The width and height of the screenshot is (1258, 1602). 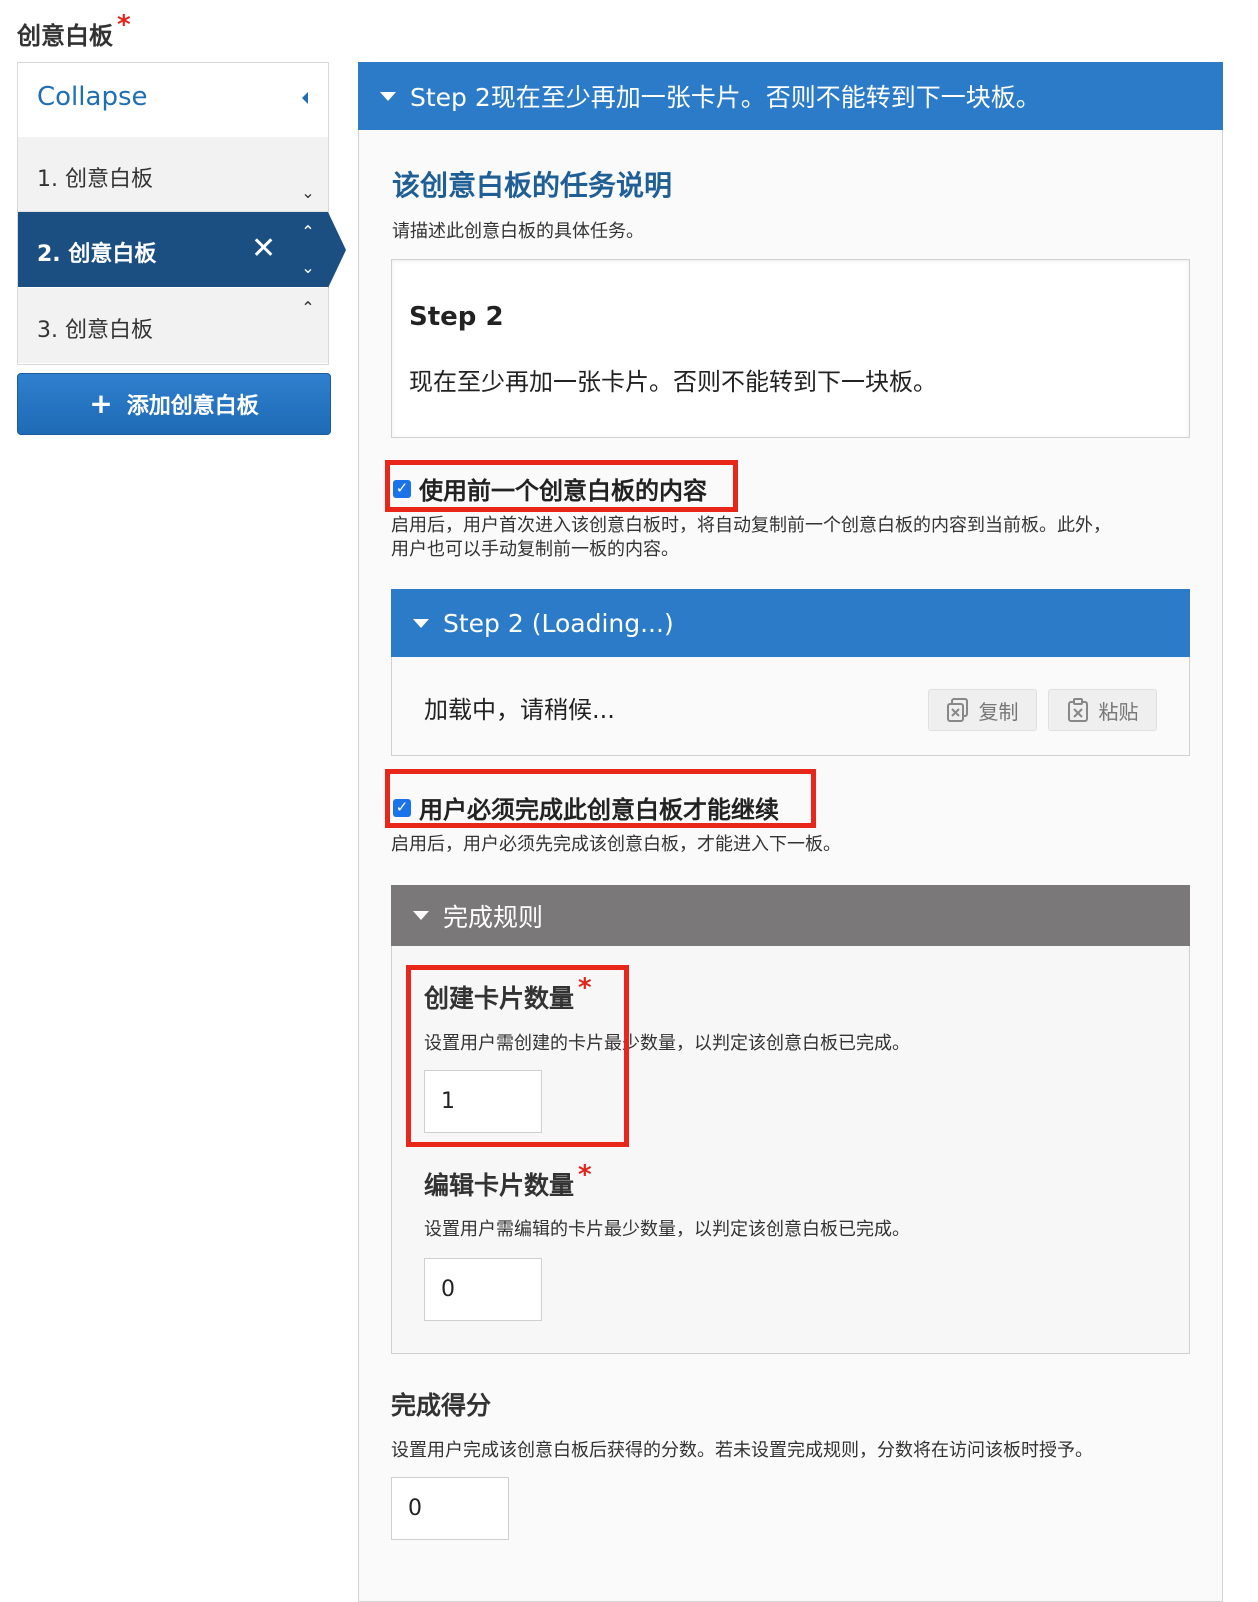 What do you see at coordinates (173, 174) in the screenshot?
I see `sidebar-item-board-1: 1. 创意白板 ⌄` at bounding box center [173, 174].